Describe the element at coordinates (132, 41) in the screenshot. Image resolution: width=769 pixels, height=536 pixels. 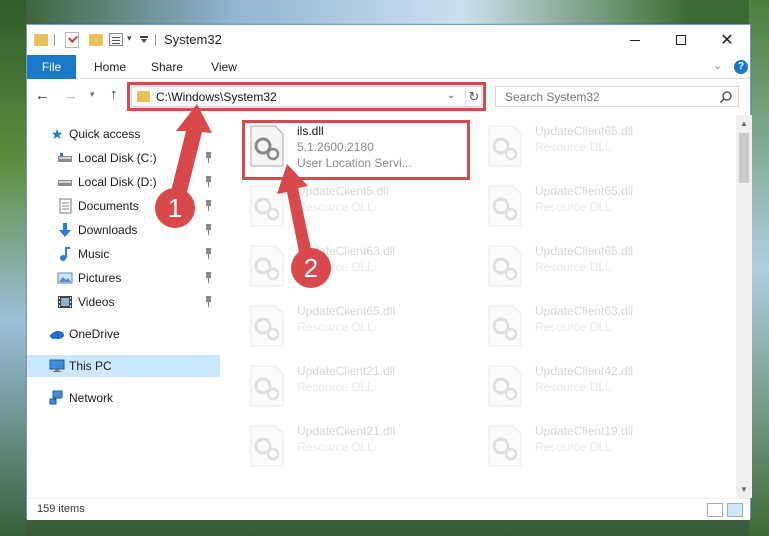
I see `customize-toolbar-icon: ▾` at that location.